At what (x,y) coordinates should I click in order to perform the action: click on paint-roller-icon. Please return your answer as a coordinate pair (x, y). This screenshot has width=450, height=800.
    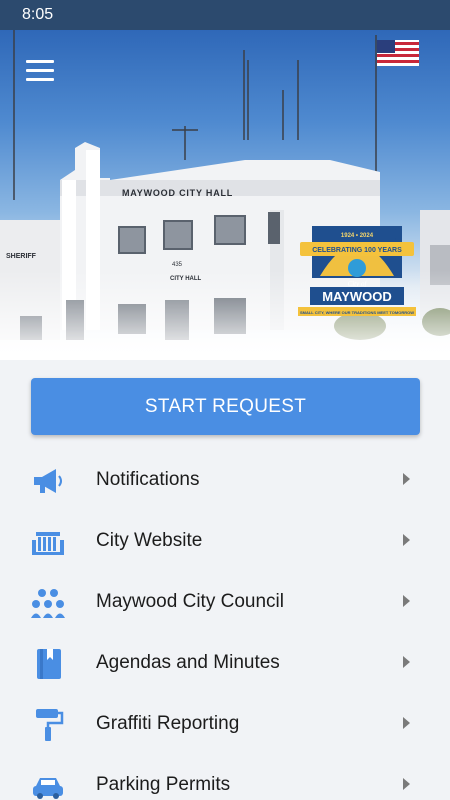
    Looking at the image, I should click on (50, 725).